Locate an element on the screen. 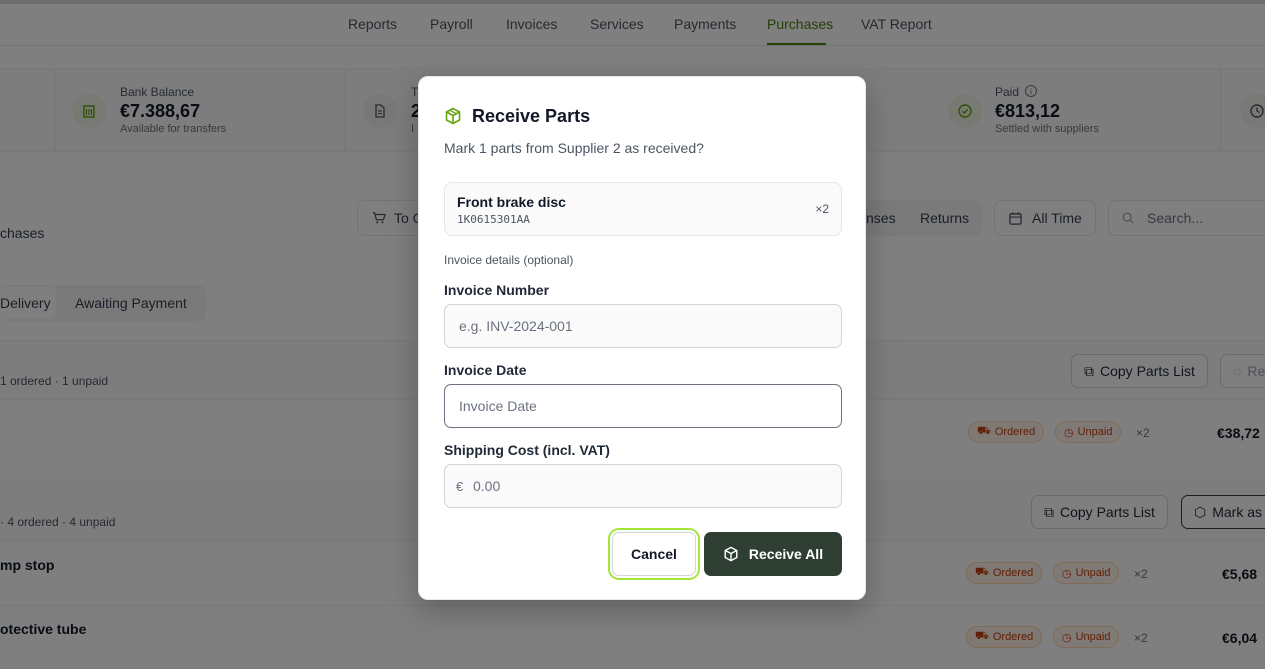 The width and height of the screenshot is (1265, 669). part-card: Front brake disc 1K0615301AA ×2 is located at coordinates (643, 209).